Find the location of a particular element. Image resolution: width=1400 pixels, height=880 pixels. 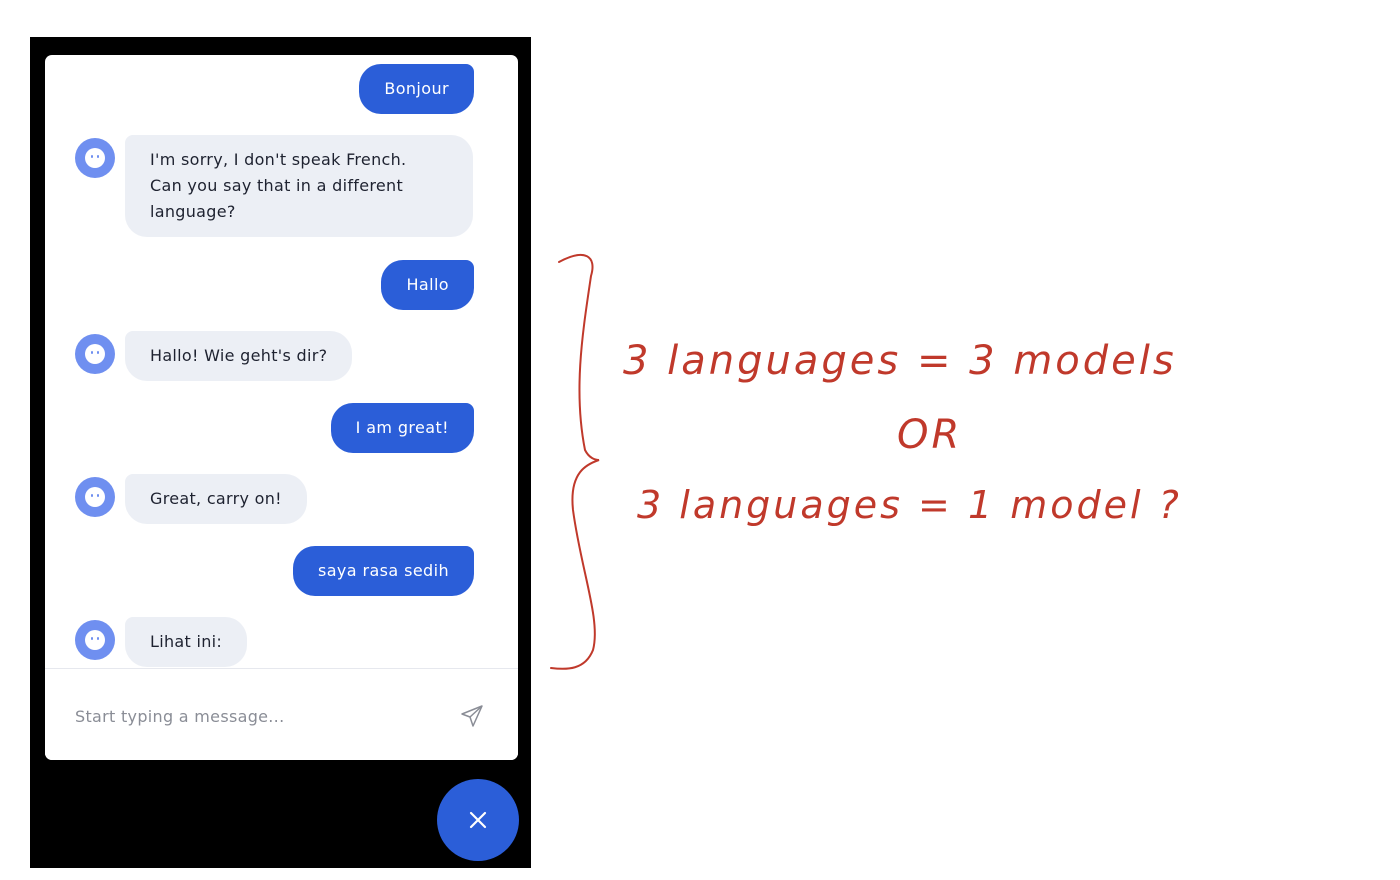

user-message-bubble: saya rasa sedih is located at coordinates (383, 571).